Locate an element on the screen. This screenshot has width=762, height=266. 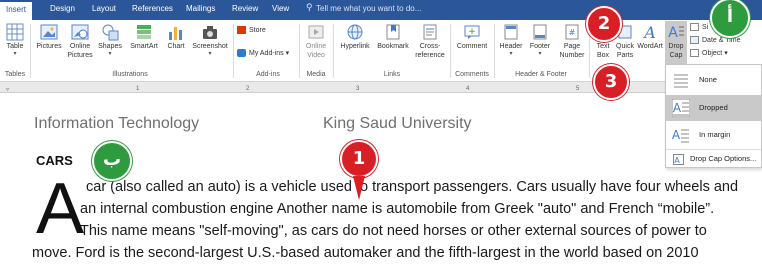
signature-line-button: Si is located at coordinates (699, 27).